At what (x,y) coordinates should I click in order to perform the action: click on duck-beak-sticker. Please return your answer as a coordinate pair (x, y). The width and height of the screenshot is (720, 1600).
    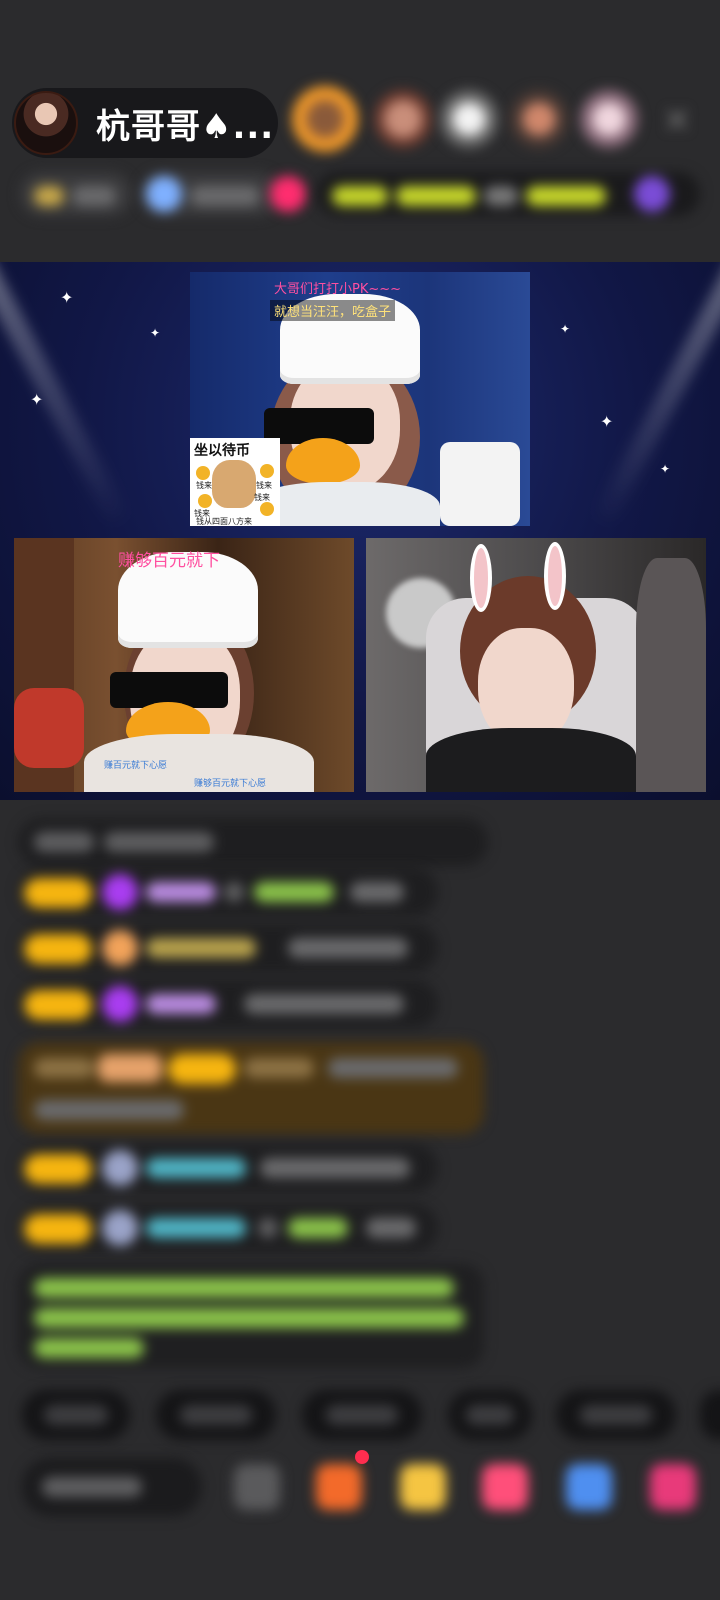
    Looking at the image, I should click on (323, 461).